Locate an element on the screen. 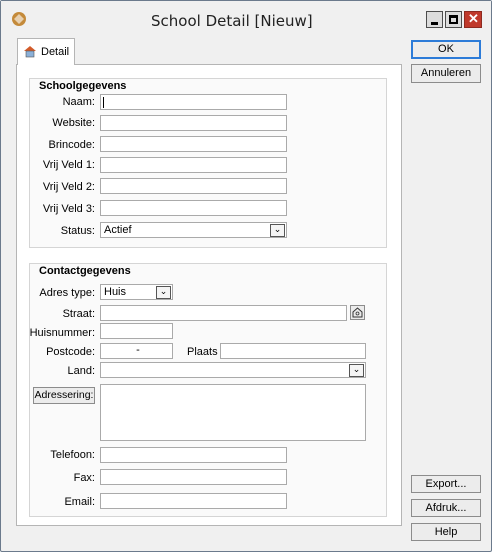 The width and height of the screenshot is (492, 552). text-cursor is located at coordinates (103, 102).